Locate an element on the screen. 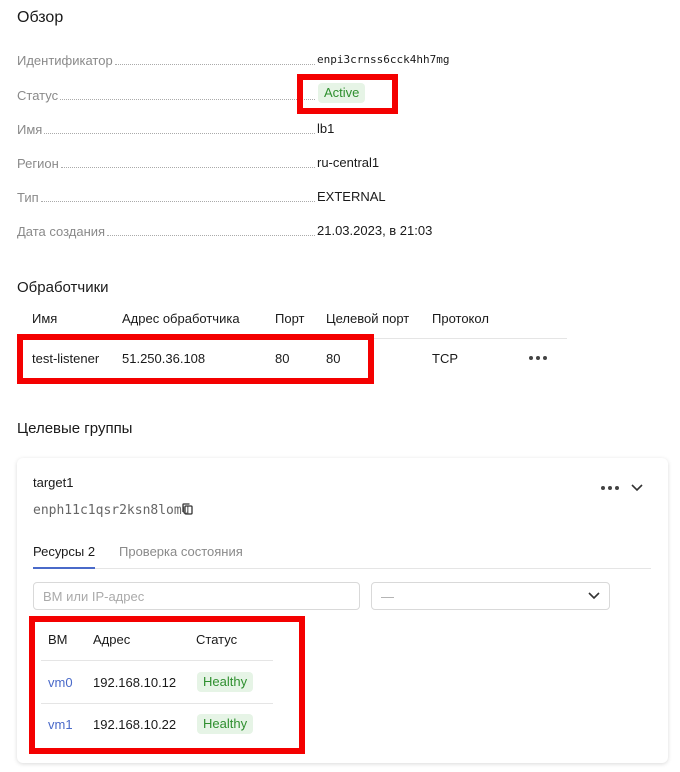  row-region-value: ru-central1 is located at coordinates (348, 162).